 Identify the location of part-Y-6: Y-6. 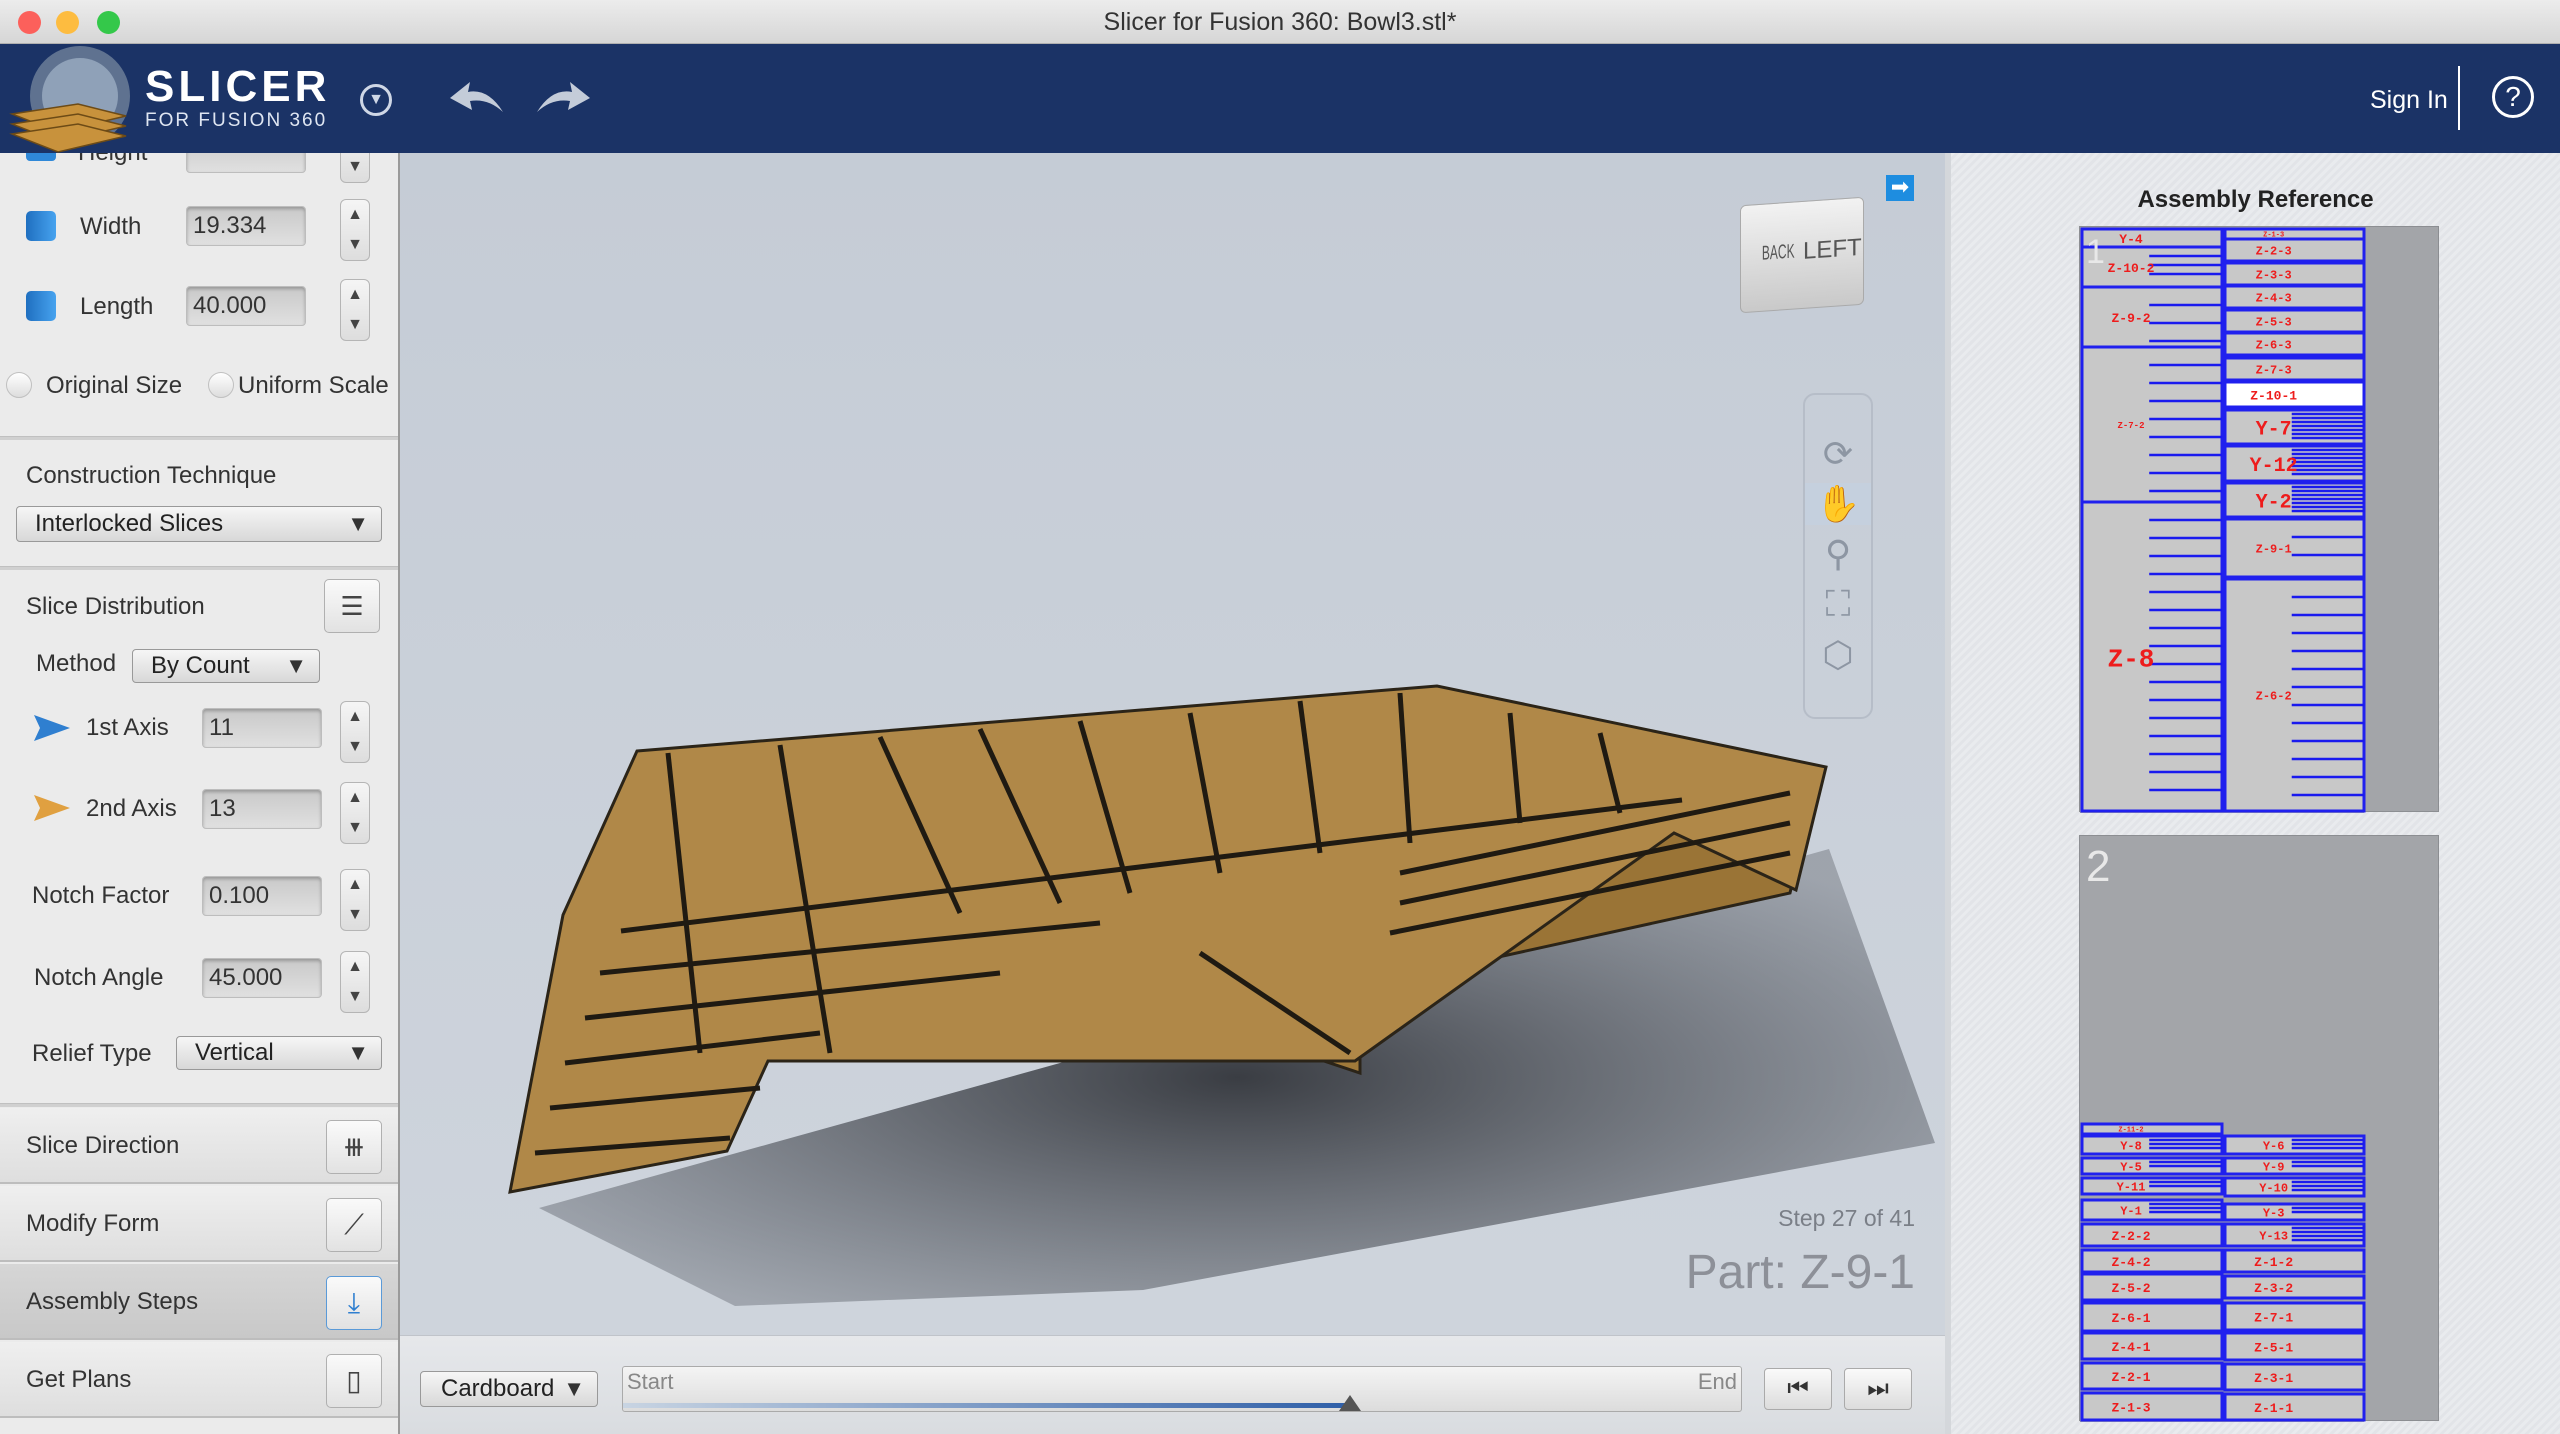
(2294, 1145).